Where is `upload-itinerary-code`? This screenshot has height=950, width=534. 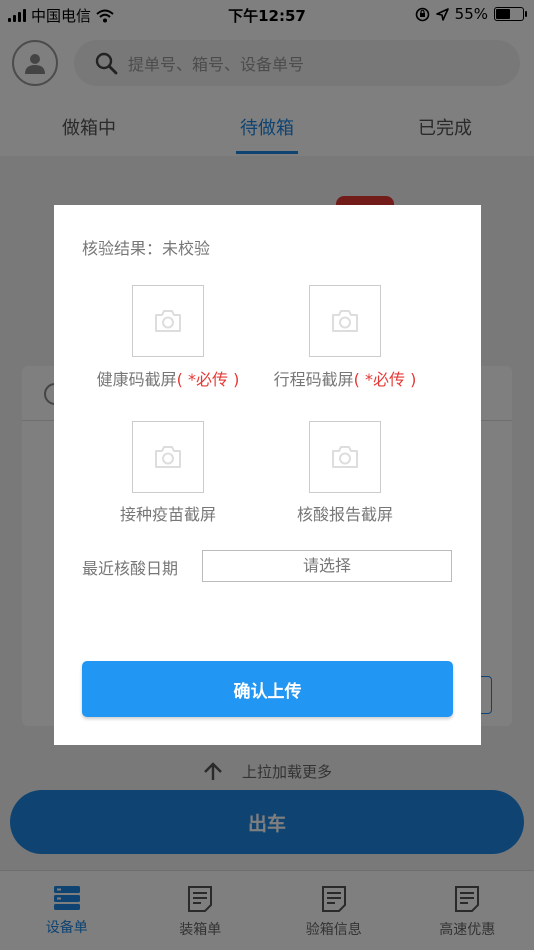
upload-itinerary-code is located at coordinates (345, 321).